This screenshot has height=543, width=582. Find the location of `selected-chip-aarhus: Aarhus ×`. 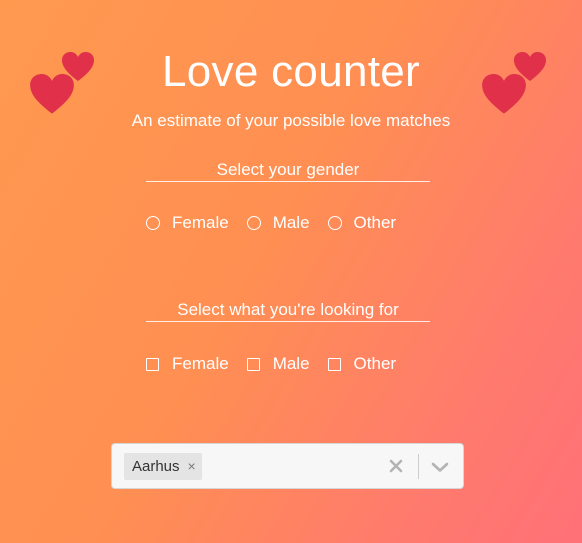

selected-chip-aarhus: Aarhus × is located at coordinates (163, 466).